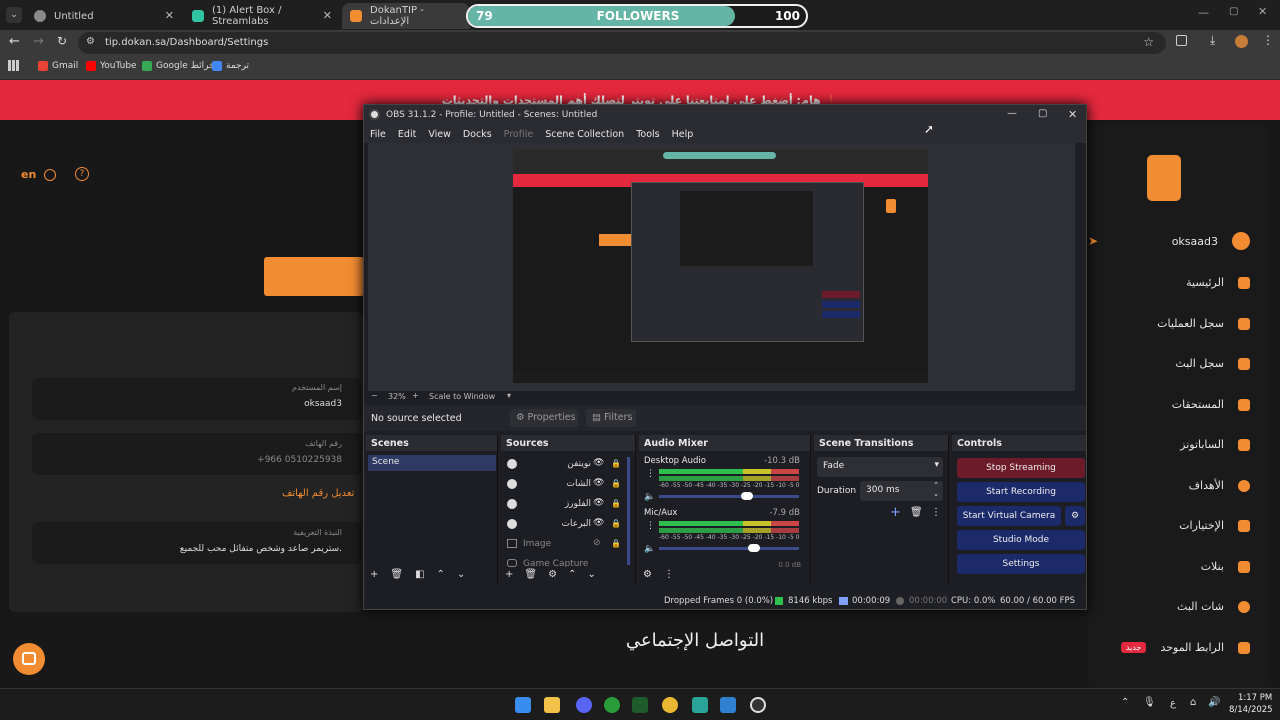  Describe the element at coordinates (700, 705) in the screenshot. I see `app-icon` at that location.